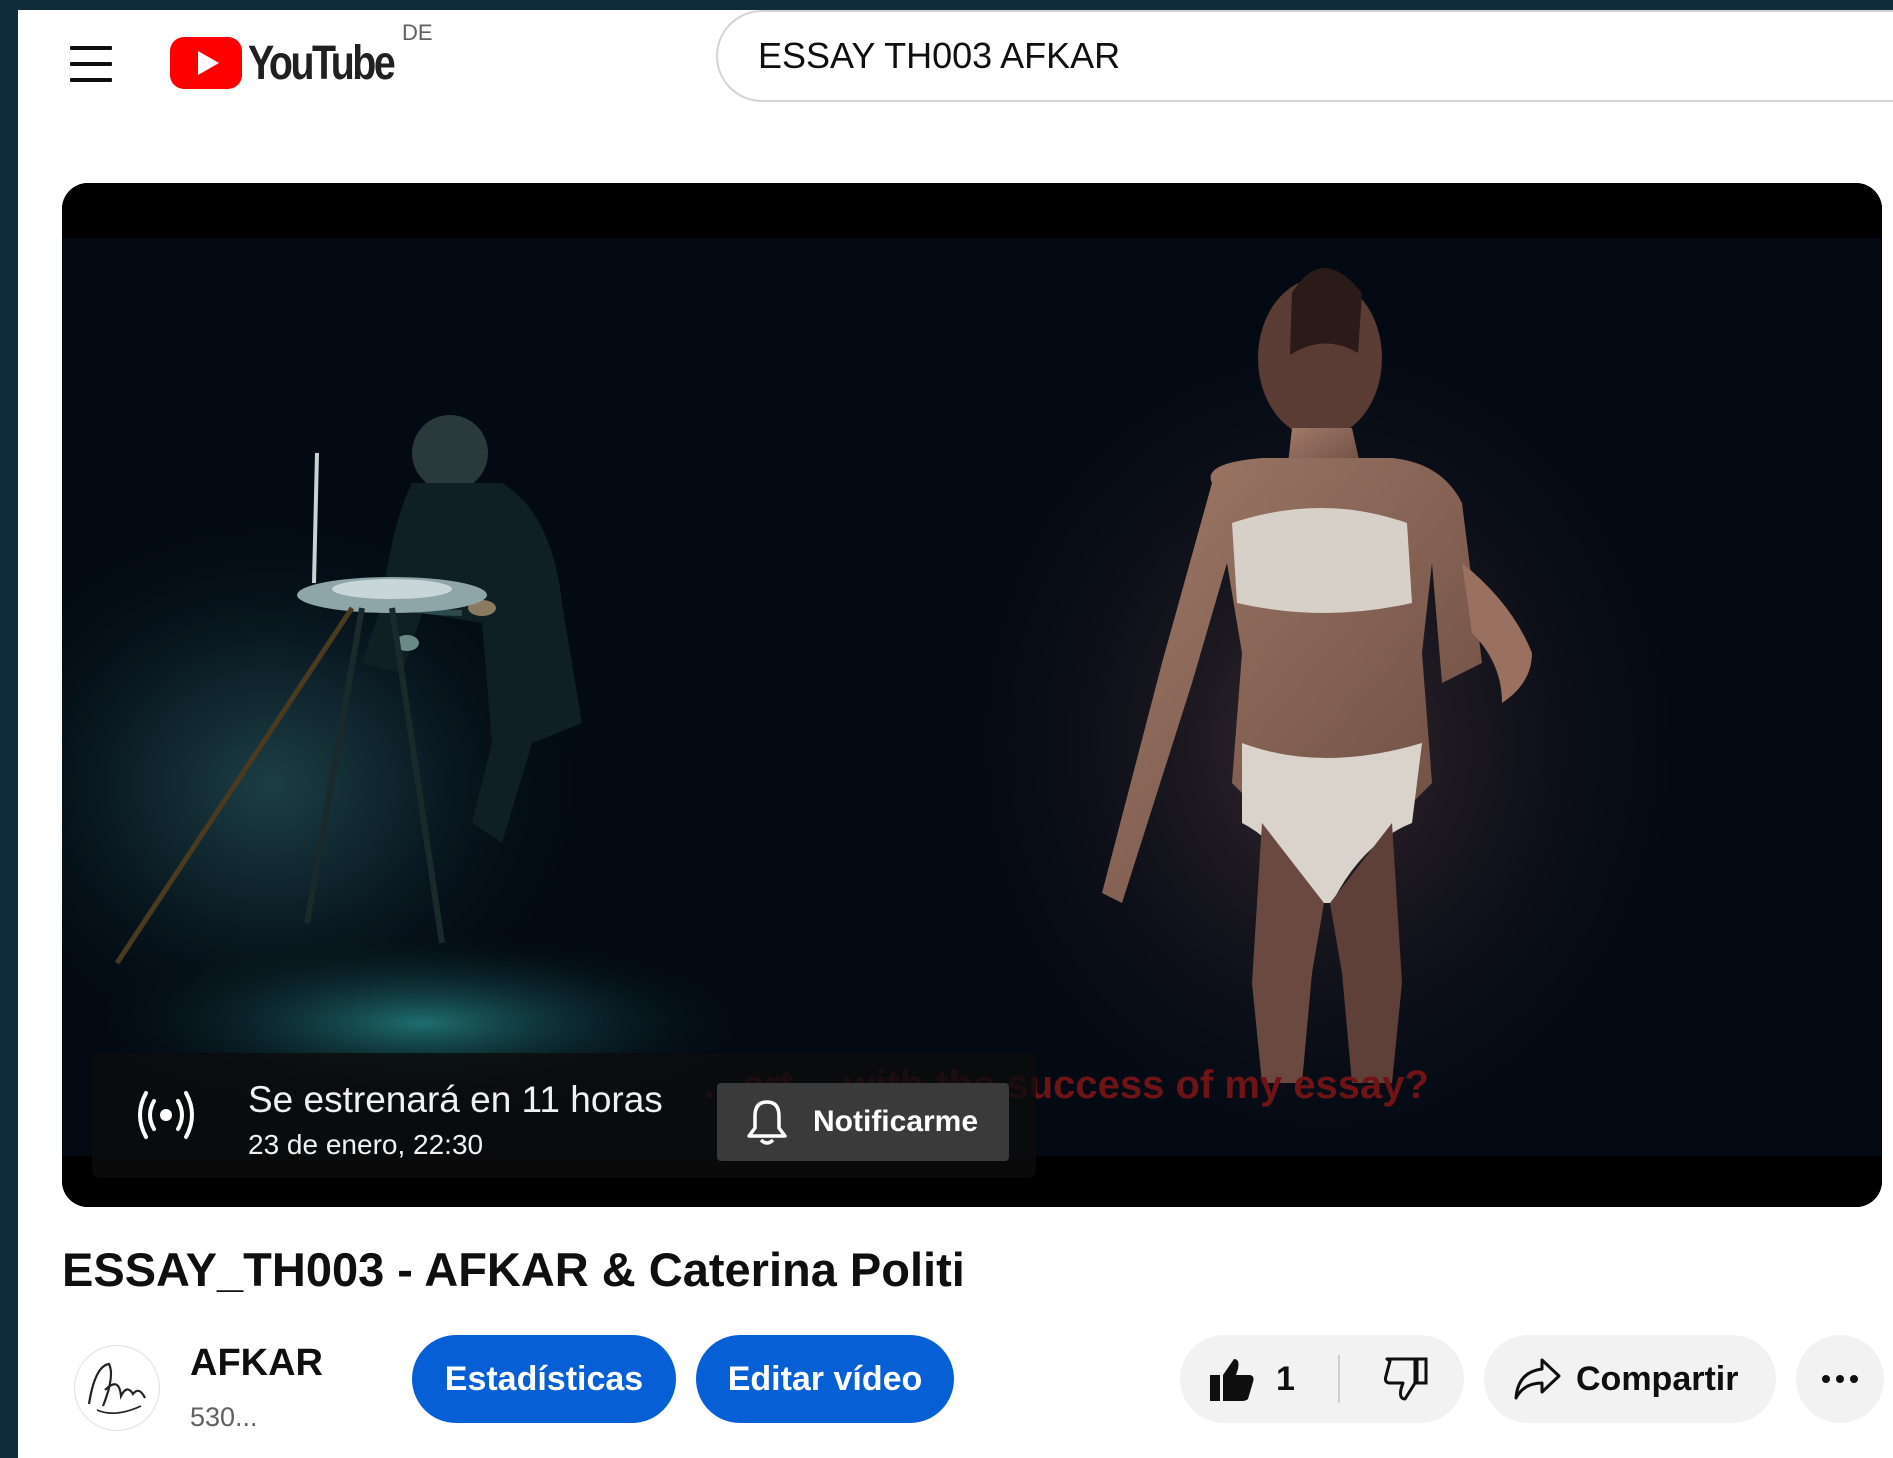 The width and height of the screenshot is (1893, 1458). Describe the element at coordinates (767, 1122) in the screenshot. I see `bell-icon` at that location.